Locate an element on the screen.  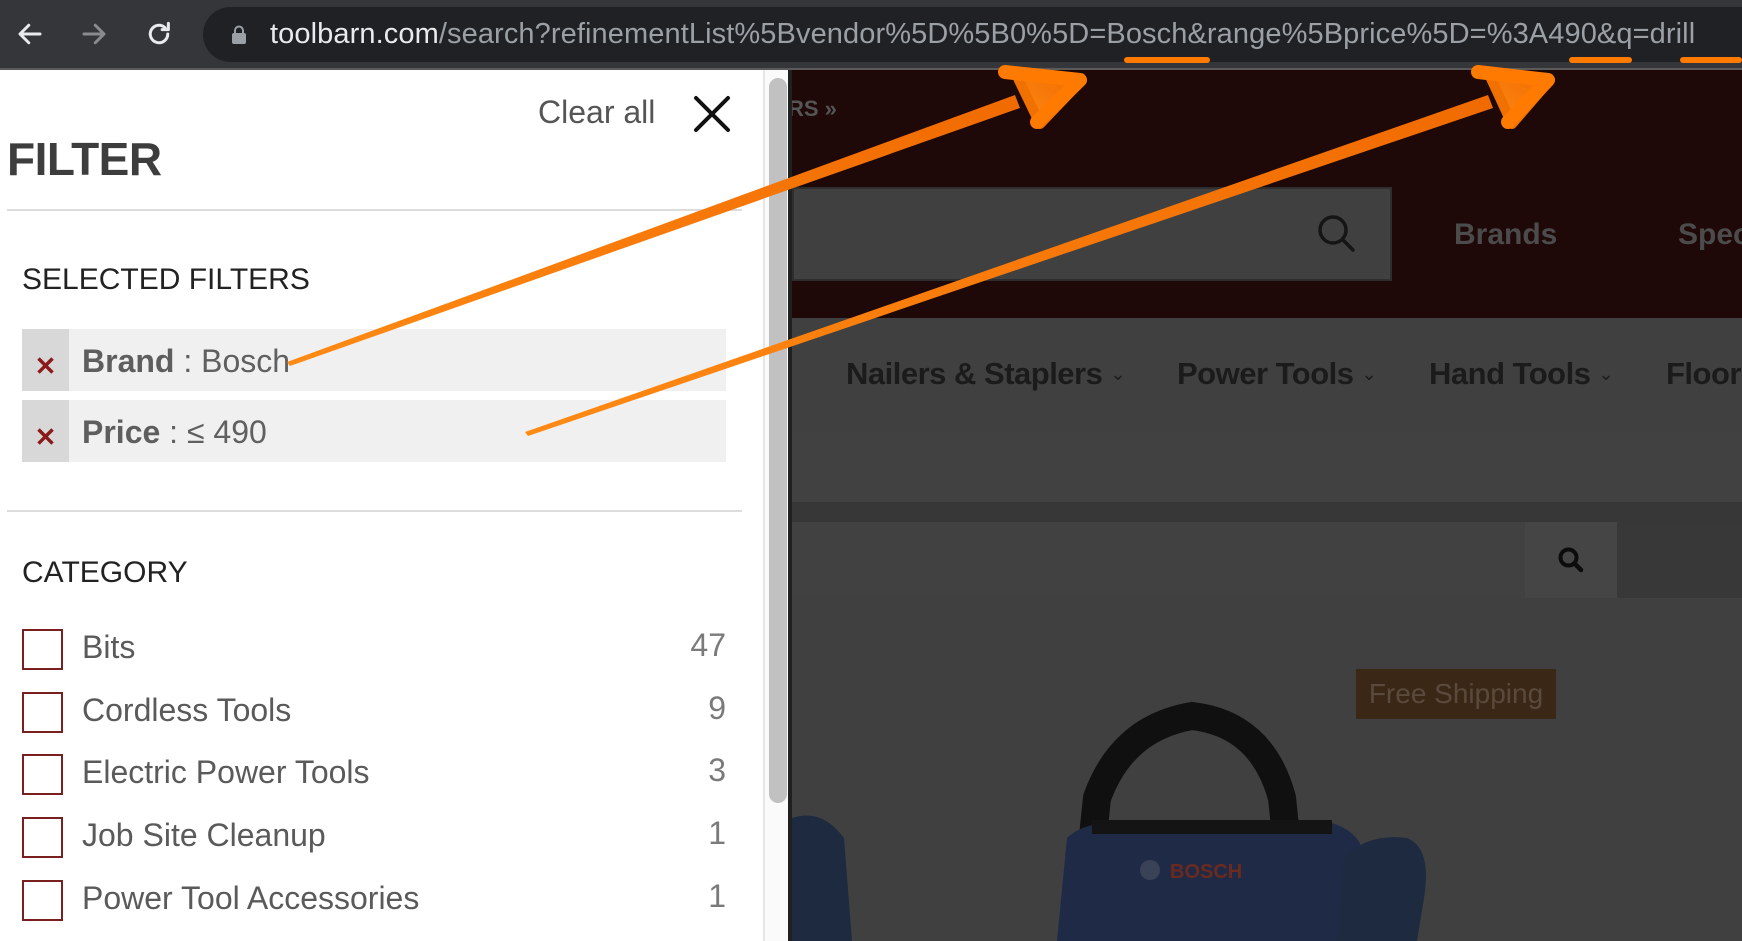
nav-item-label: Nailers & Staplers is located at coordinates (974, 373).